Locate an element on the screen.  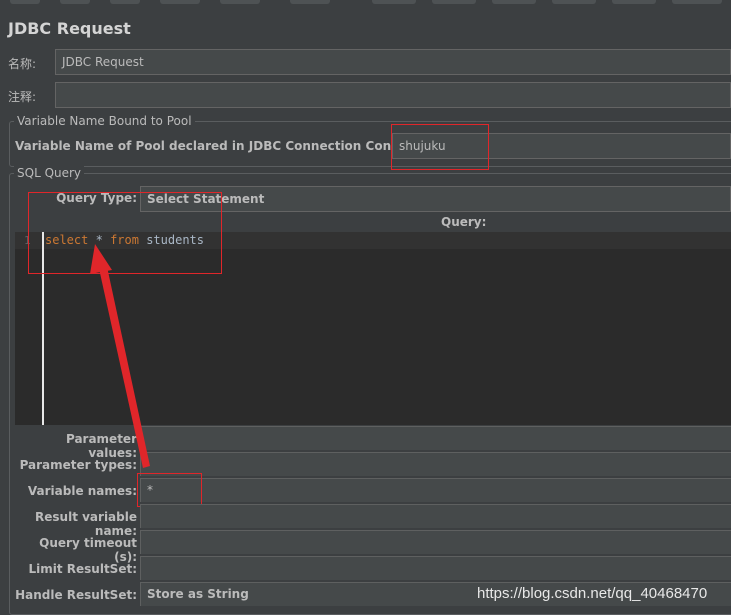
annotation-arrow is located at coordinates (120, 356).